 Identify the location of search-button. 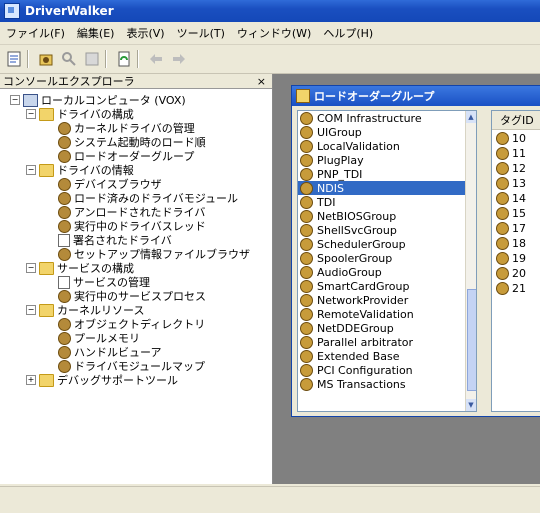
(69, 59).